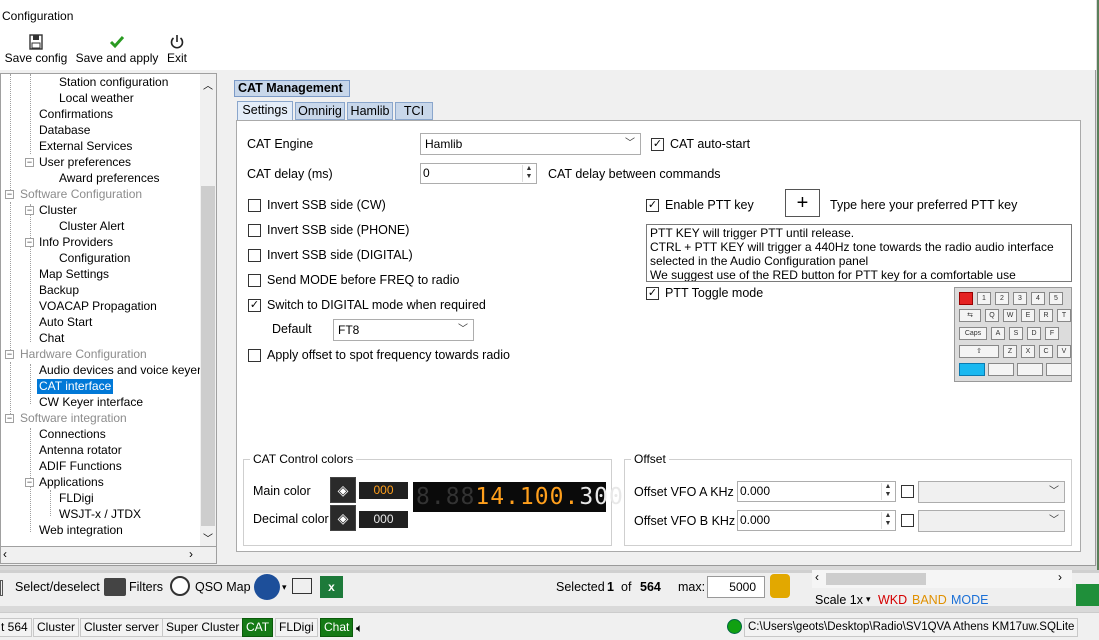 Image resolution: width=1099 pixels, height=640 pixels. What do you see at coordinates (267, 587) in the screenshot?
I see `earth-icon` at bounding box center [267, 587].